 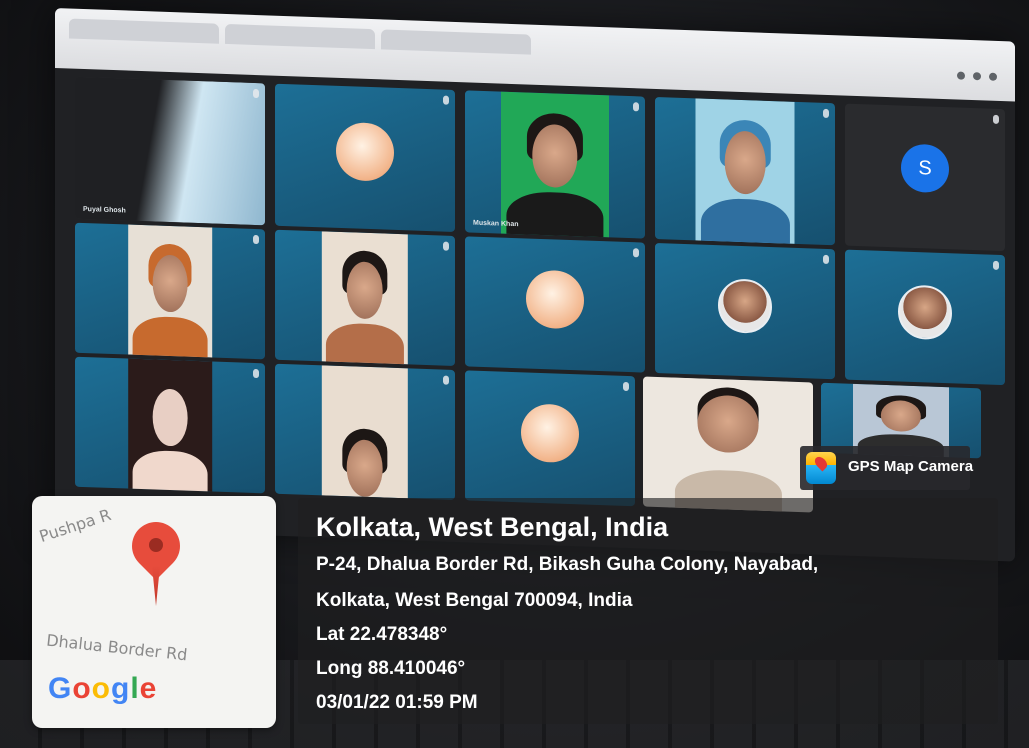 What do you see at coordinates (156, 545) in the screenshot?
I see `map-pin-dot` at bounding box center [156, 545].